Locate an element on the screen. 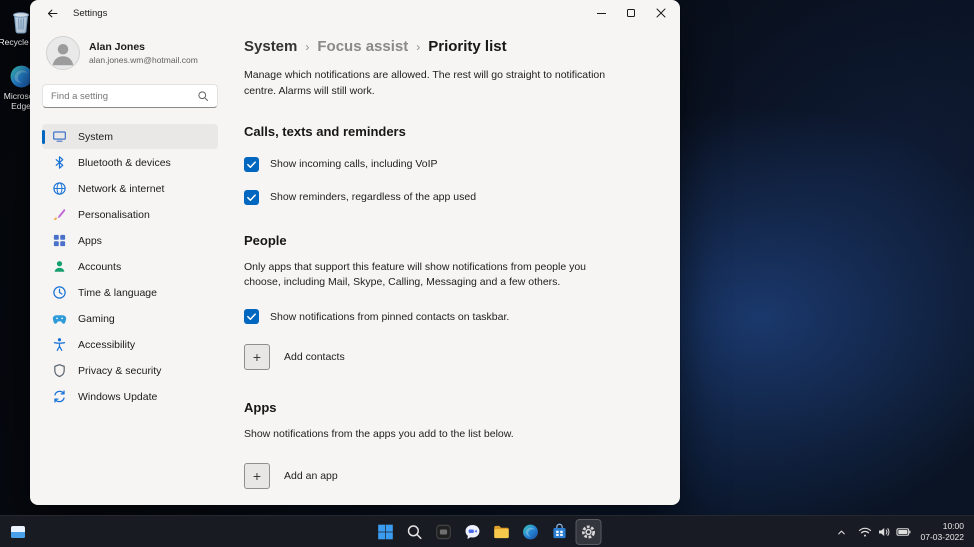 The width and height of the screenshot is (974, 547). back-button is located at coordinates (52, 13).